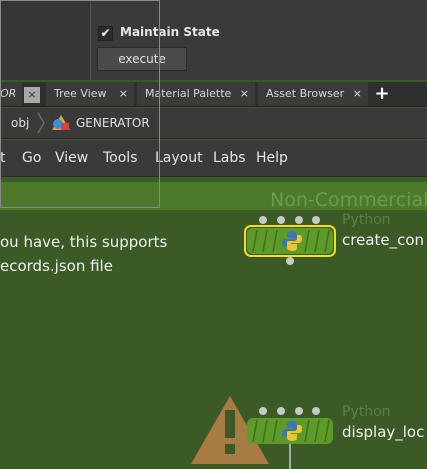 This screenshot has height=469, width=427. I want to click on sticky-note-line: ecords.json file, so click(56, 266).